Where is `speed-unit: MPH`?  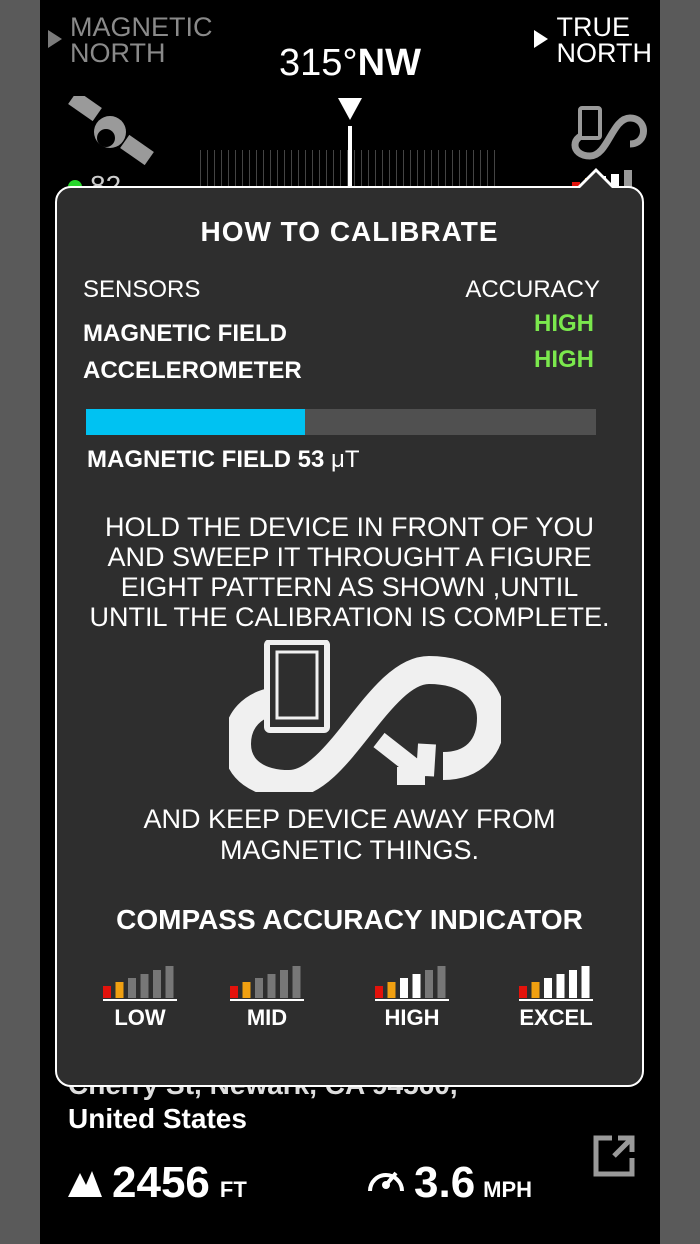
speed-unit: MPH is located at coordinates (508, 1189).